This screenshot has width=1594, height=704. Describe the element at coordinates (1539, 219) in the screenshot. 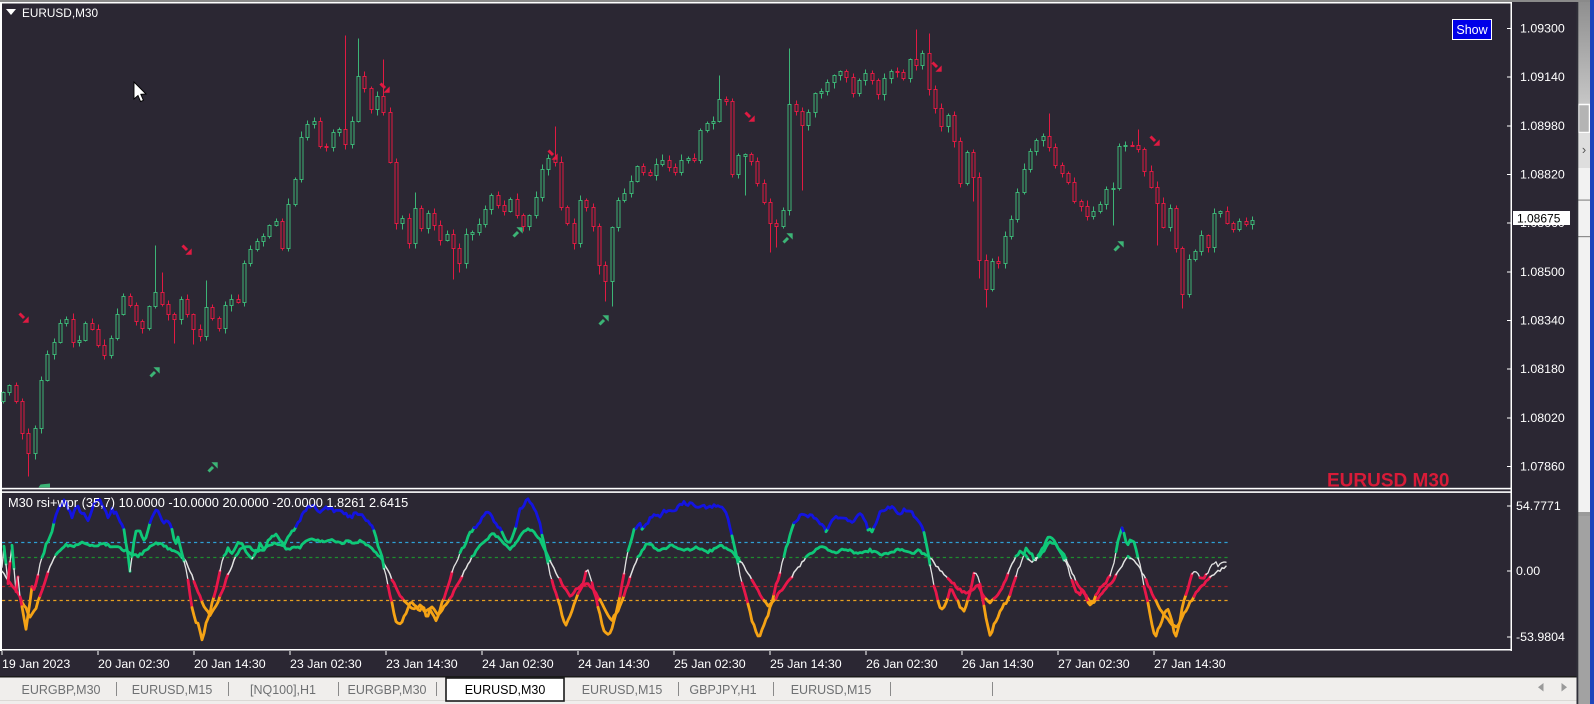

I see `svg-text: 1.08675` at that location.